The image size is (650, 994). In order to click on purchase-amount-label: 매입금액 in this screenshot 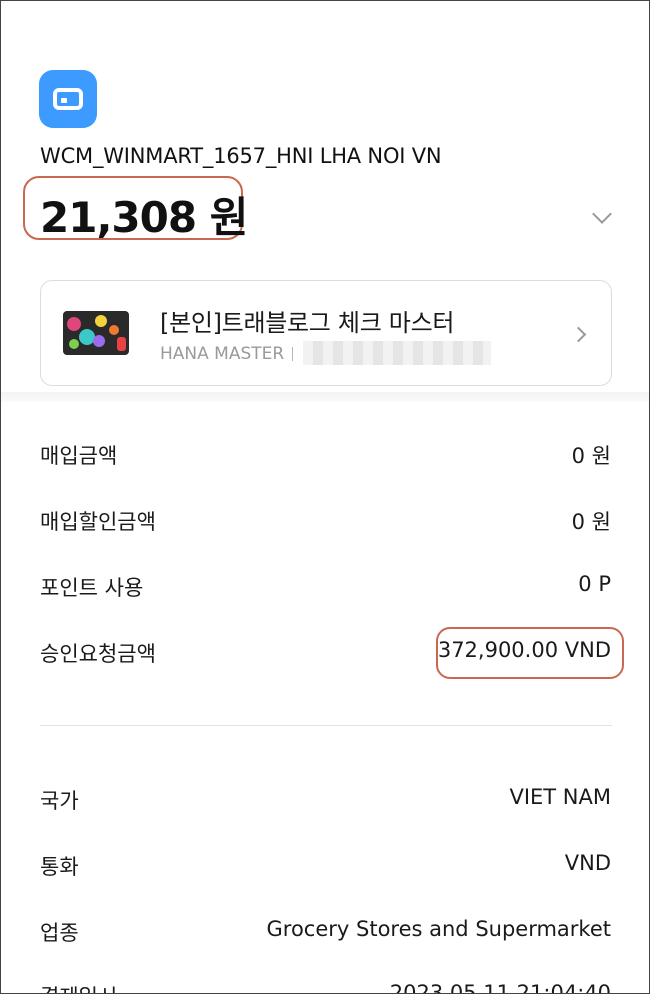, I will do `click(79, 456)`.